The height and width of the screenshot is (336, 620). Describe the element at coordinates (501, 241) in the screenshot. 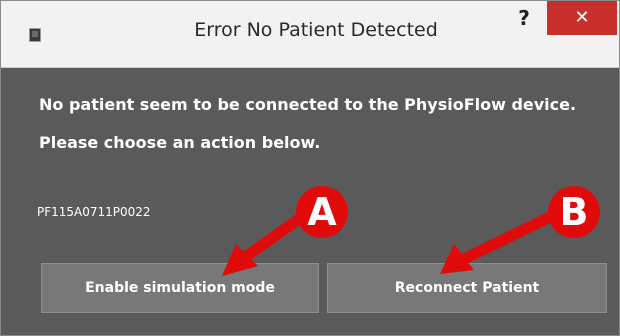

I see `arrow-b` at that location.